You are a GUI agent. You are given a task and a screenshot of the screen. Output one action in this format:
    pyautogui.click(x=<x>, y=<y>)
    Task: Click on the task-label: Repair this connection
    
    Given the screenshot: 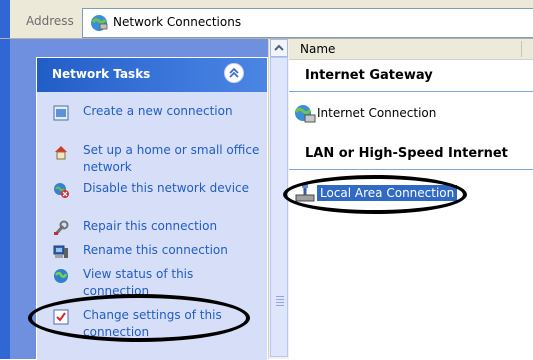 What is the action you would take?
    pyautogui.click(x=150, y=226)
    